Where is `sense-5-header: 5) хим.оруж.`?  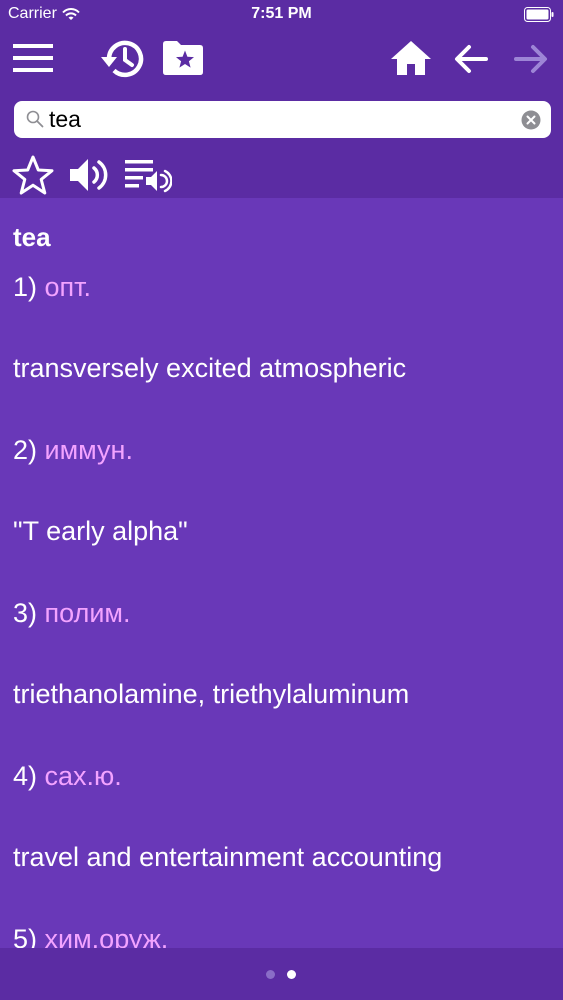 sense-5-header: 5) хим.оруж. is located at coordinates (90, 936).